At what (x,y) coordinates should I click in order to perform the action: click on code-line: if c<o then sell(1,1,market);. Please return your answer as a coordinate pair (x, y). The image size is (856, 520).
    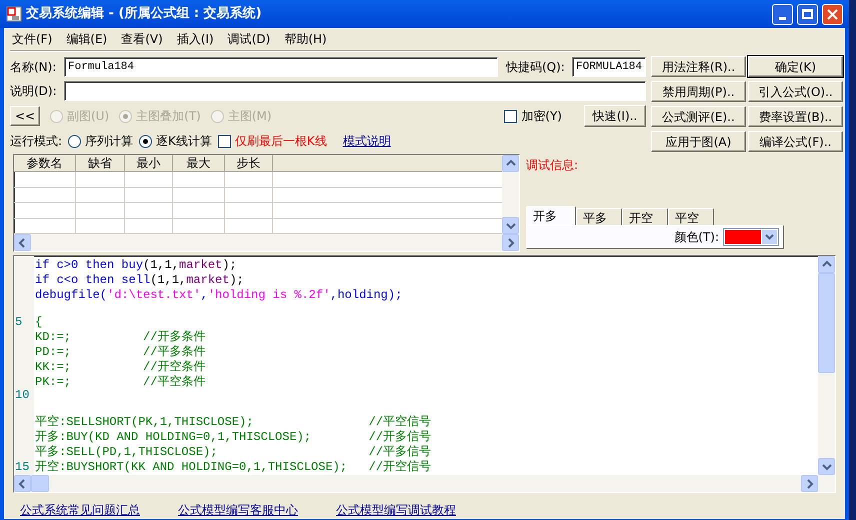
    Looking at the image, I should click on (139, 280).